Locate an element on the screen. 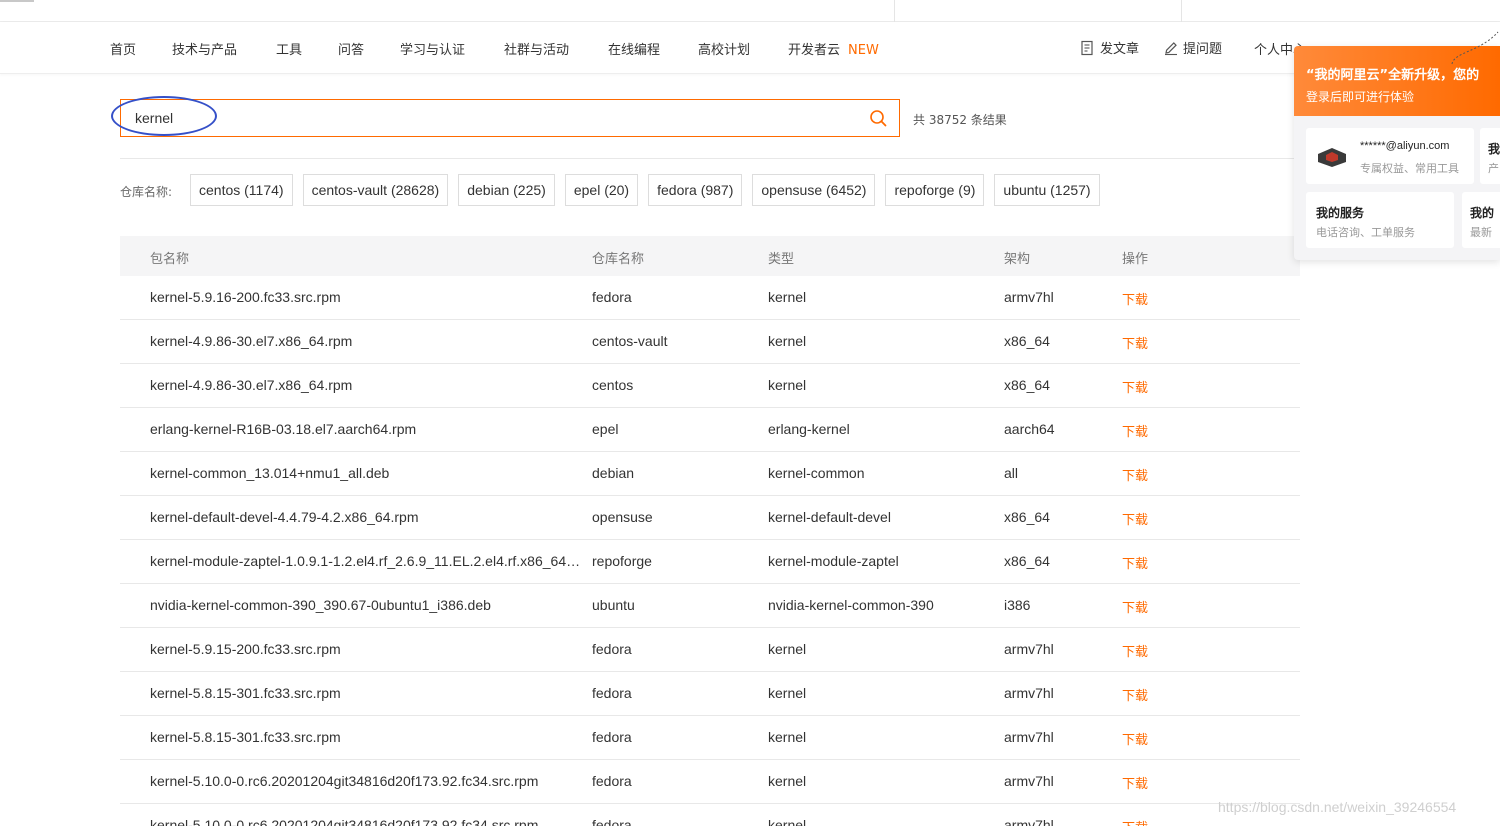 This screenshot has width=1500, height=826. nav-item-developer-cloud: 开发者云 NEW is located at coordinates (833, 48).